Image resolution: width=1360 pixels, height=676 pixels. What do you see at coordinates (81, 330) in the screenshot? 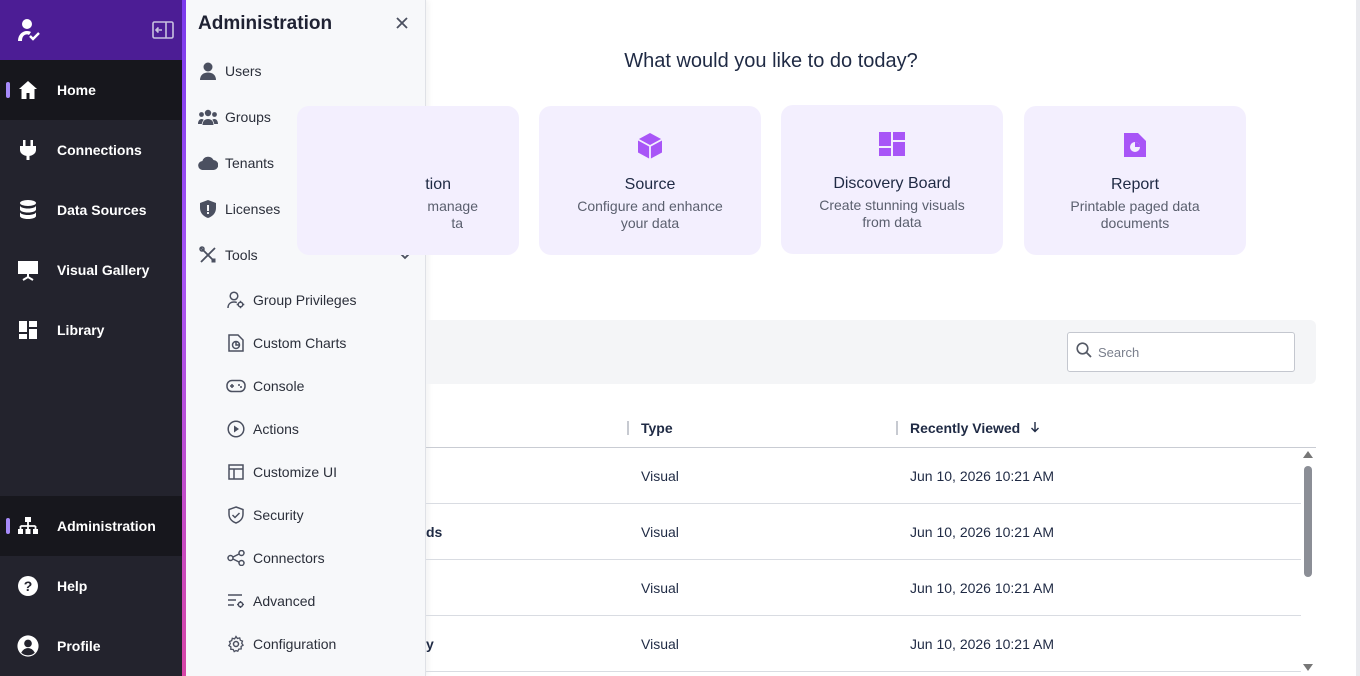
I see `nav-label: Library` at bounding box center [81, 330].